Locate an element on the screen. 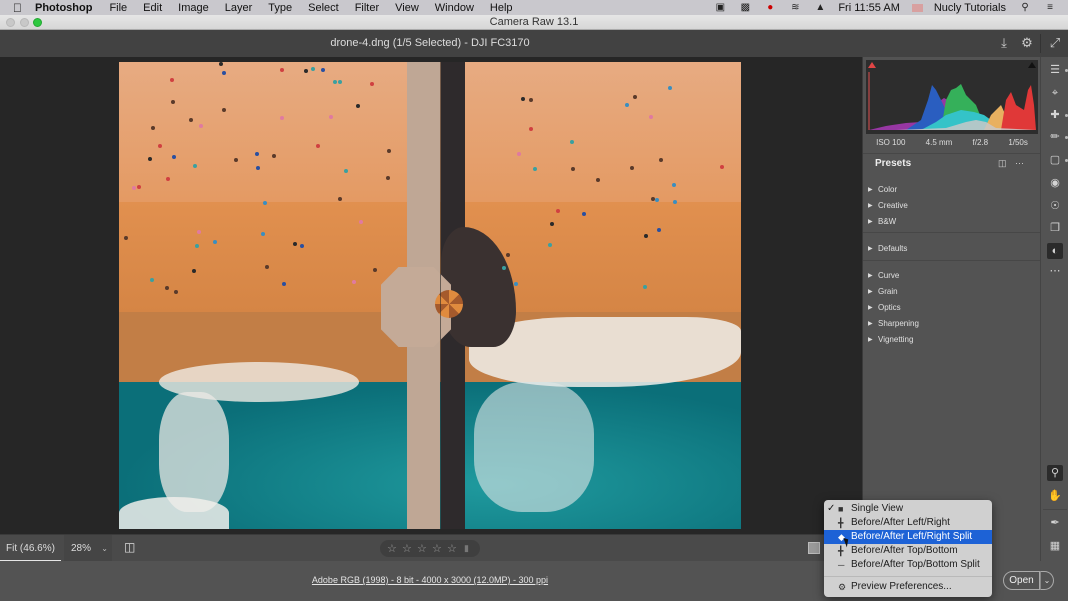 This screenshot has height=601, width=1068. star-icon-1: ☆ is located at coordinates (394, 548).